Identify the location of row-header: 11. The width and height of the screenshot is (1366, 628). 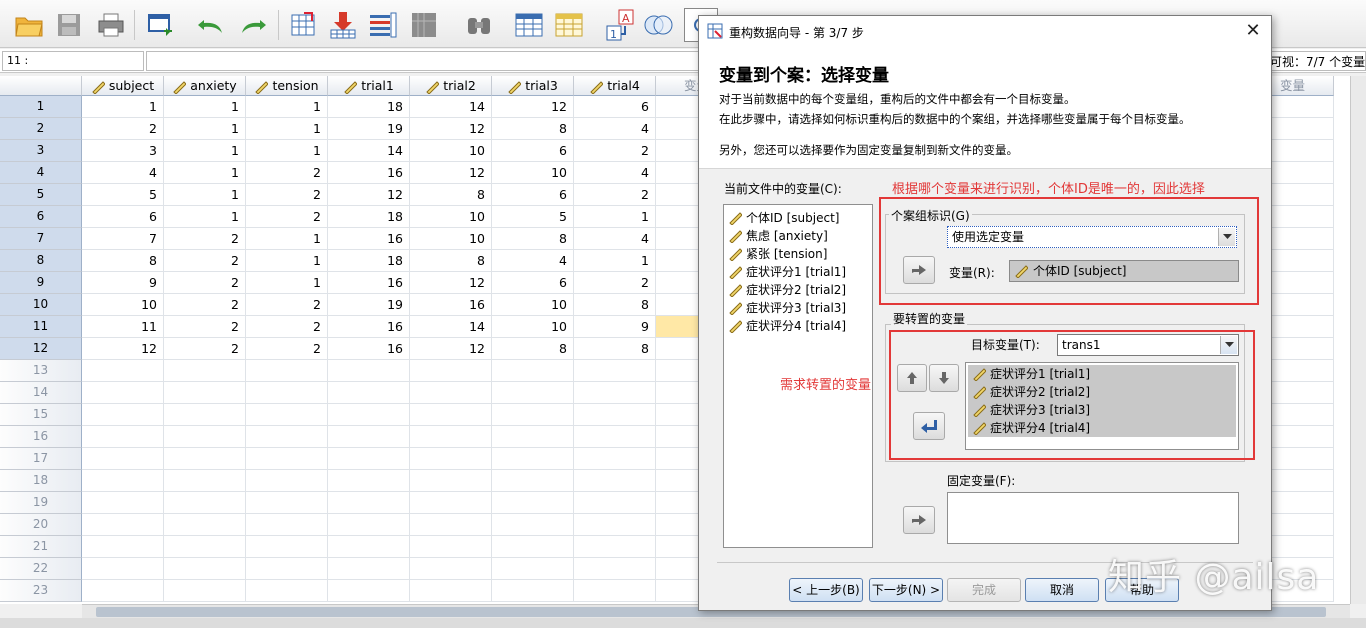
(41, 327).